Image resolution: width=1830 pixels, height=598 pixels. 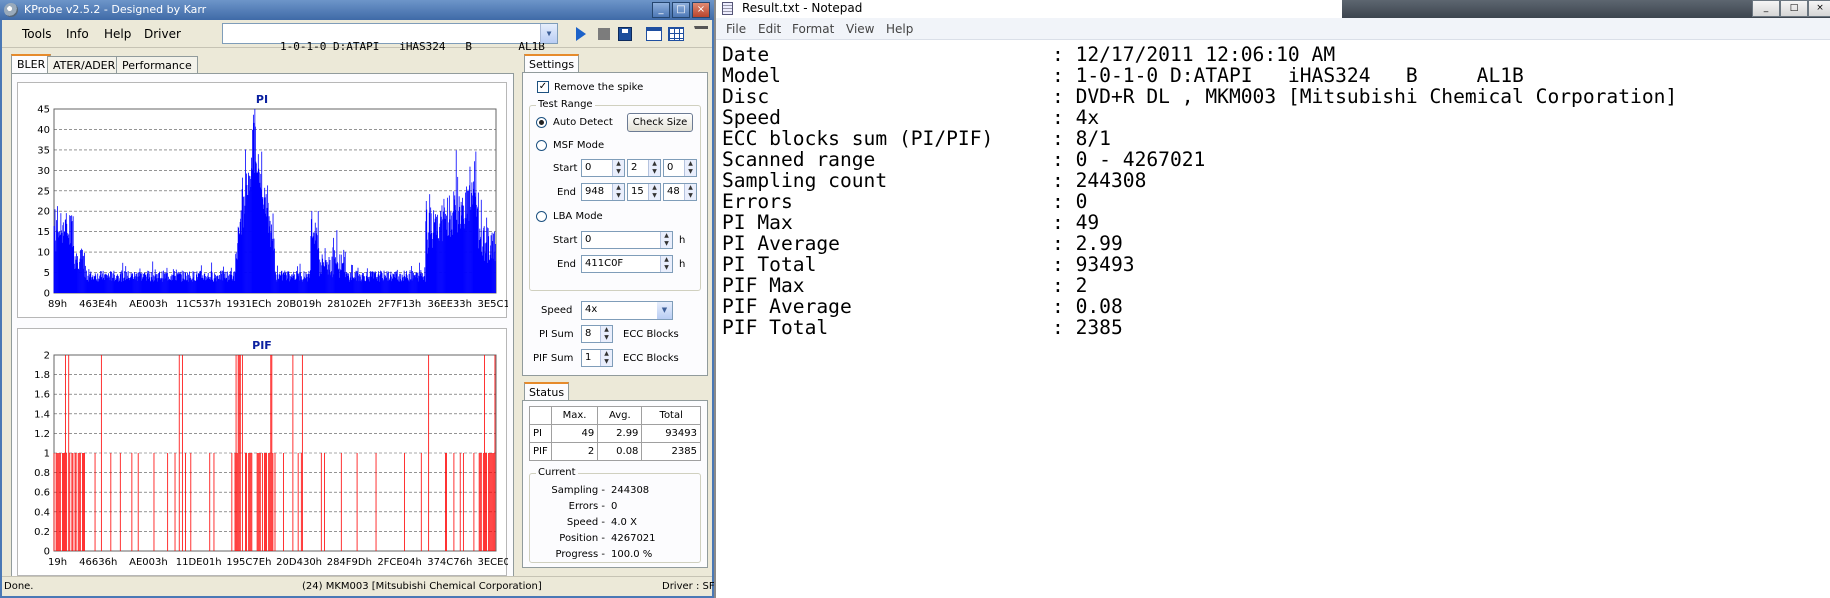 What do you see at coordinates (556, 334) in the screenshot?
I see `pi-sum-label: PI Sum` at bounding box center [556, 334].